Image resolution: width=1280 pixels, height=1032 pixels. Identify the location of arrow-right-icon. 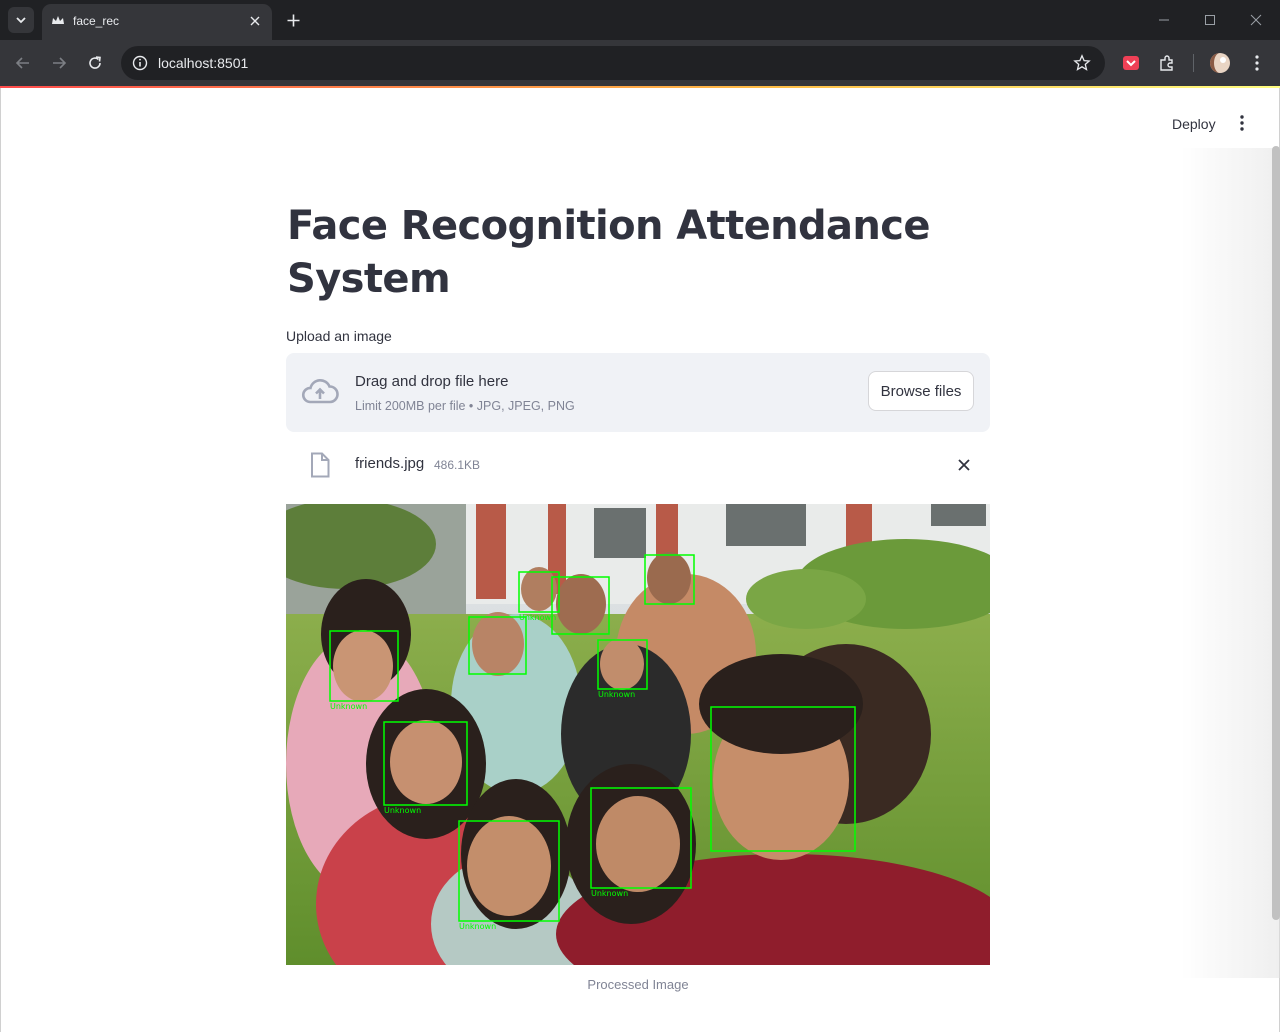
(60, 63).